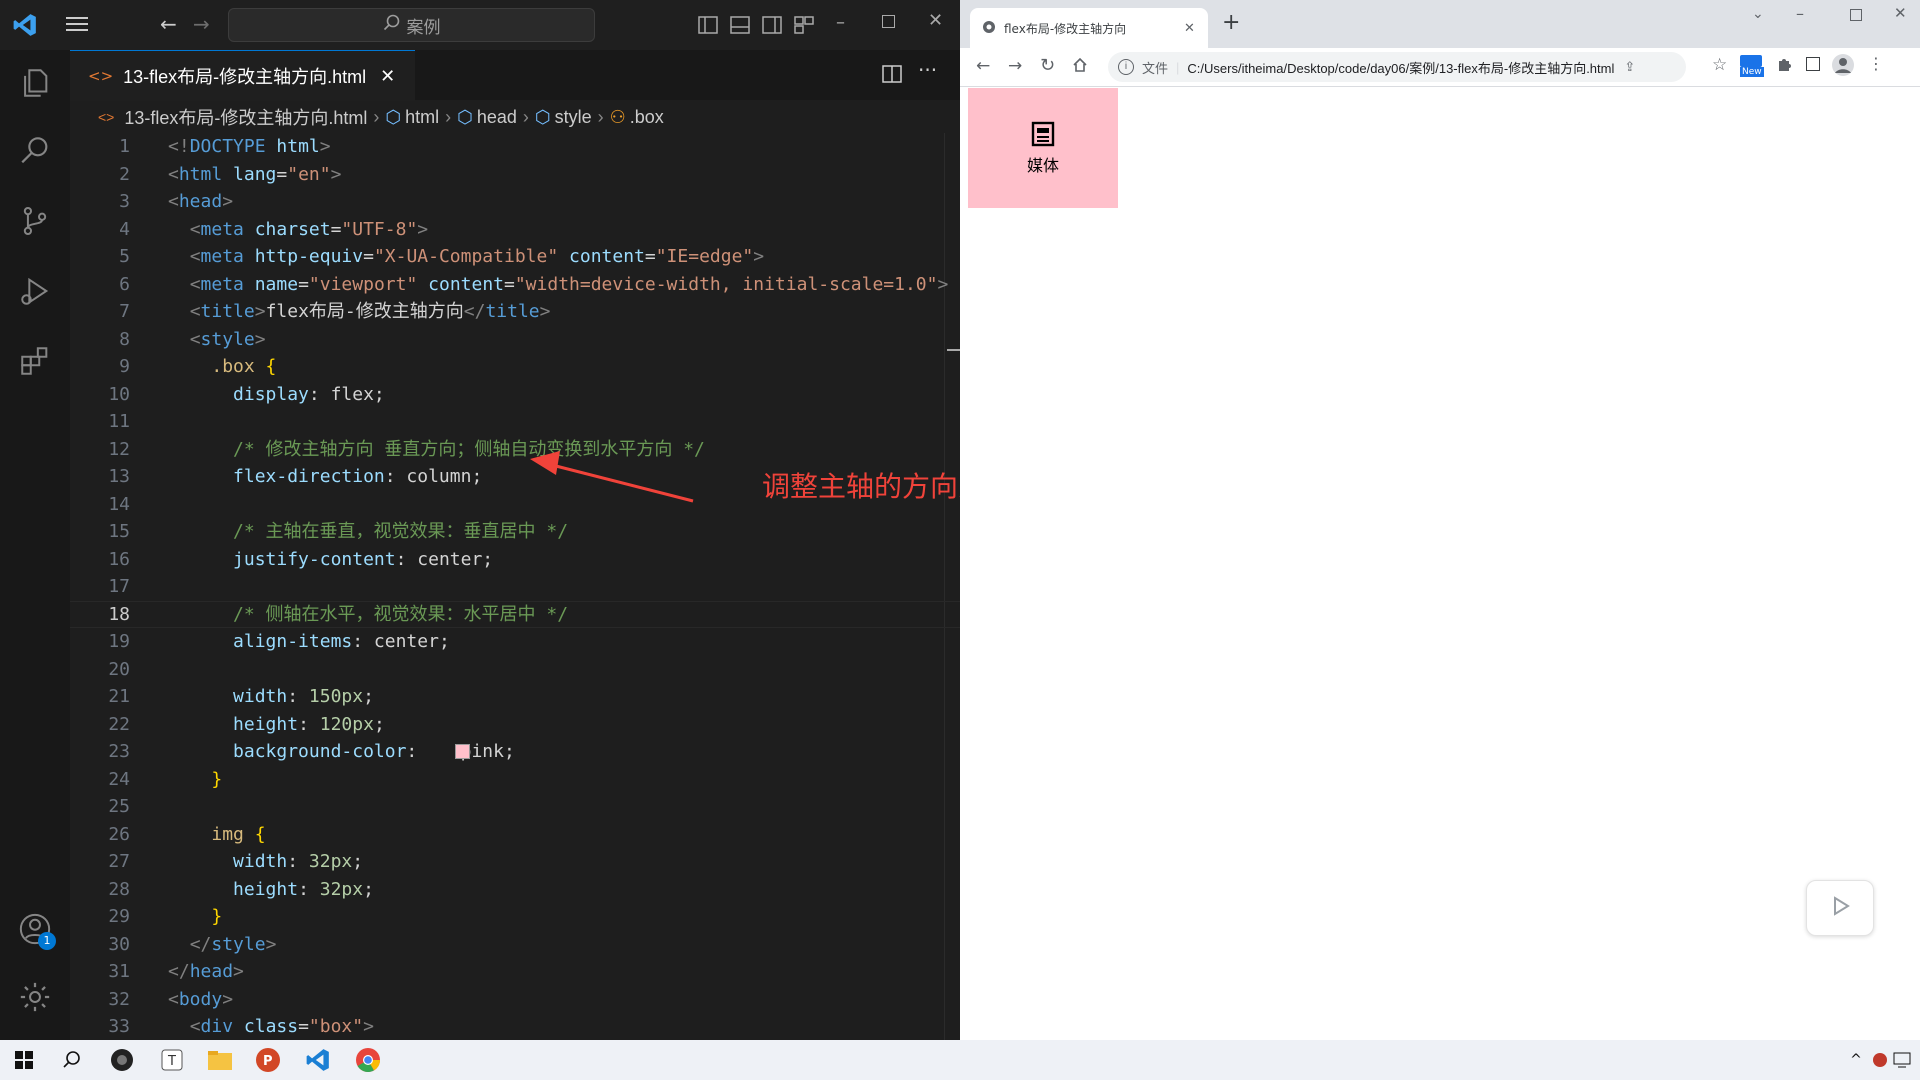  Describe the element at coordinates (1758, 14) in the screenshot. I see `tab-search-icon: ⌄` at that location.